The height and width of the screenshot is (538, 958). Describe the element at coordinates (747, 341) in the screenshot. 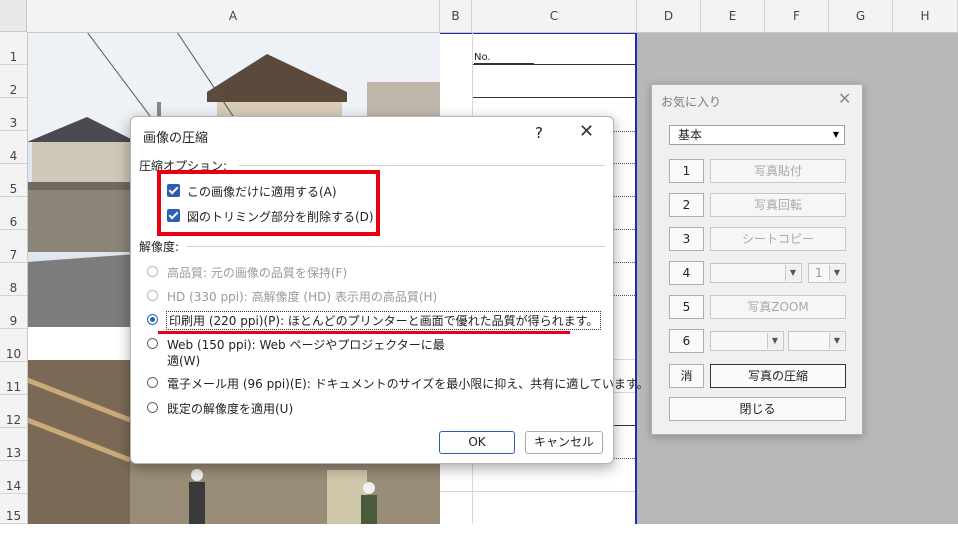

I see `slot-6-select-a: ▼` at that location.